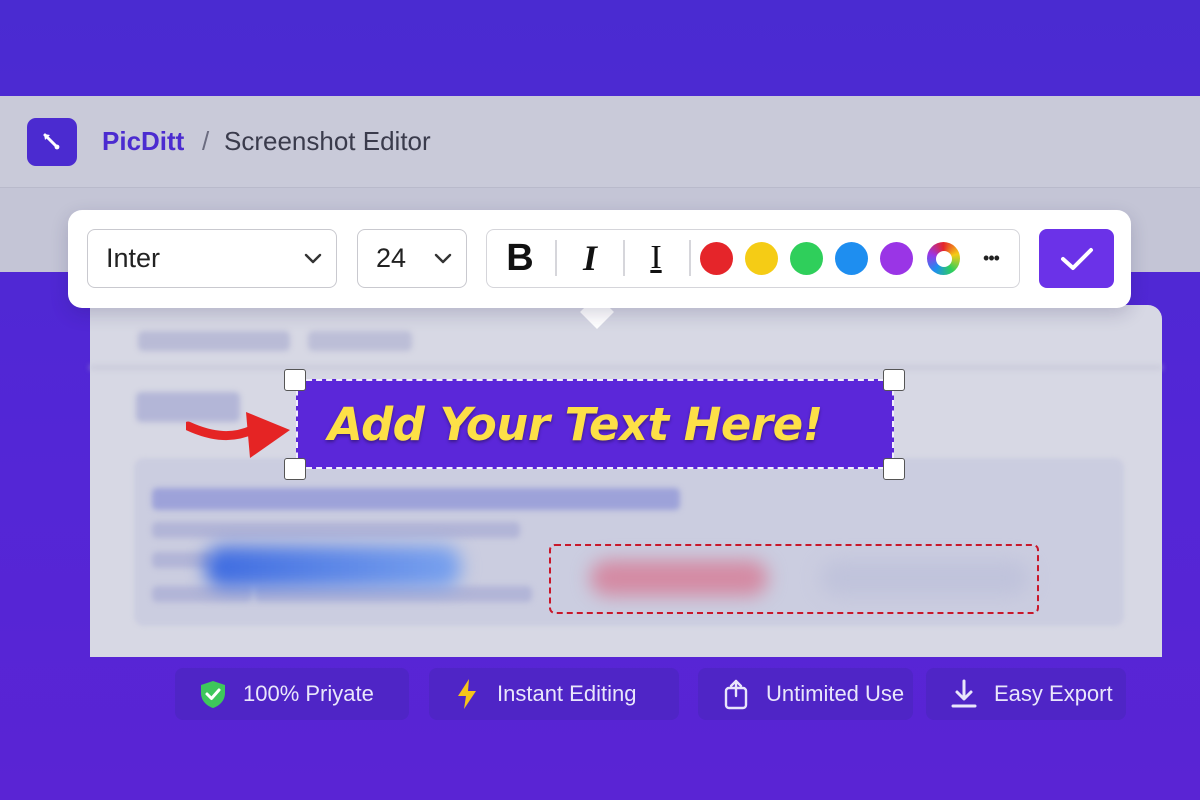 Image resolution: width=1200 pixels, height=800 pixels. I want to click on more-icon: •••, so click(991, 257).